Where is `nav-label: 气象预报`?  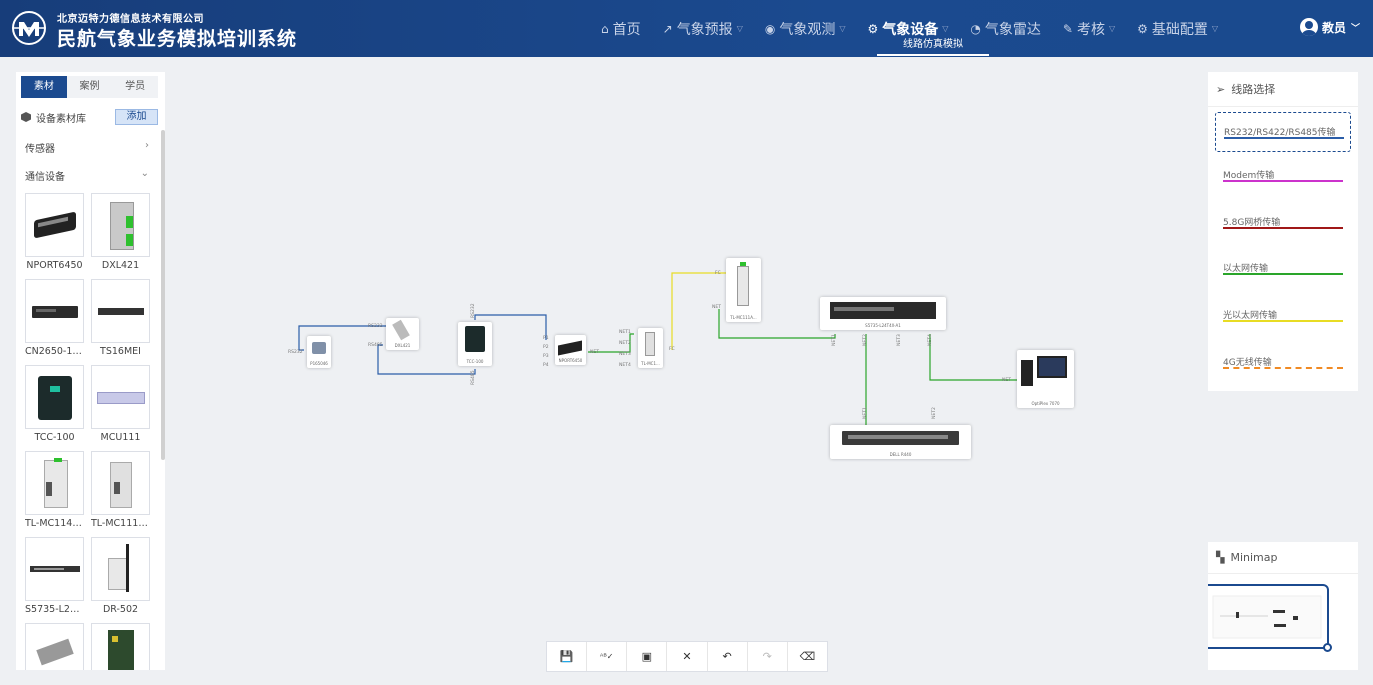
nav-label: 气象预报 is located at coordinates (704, 29).